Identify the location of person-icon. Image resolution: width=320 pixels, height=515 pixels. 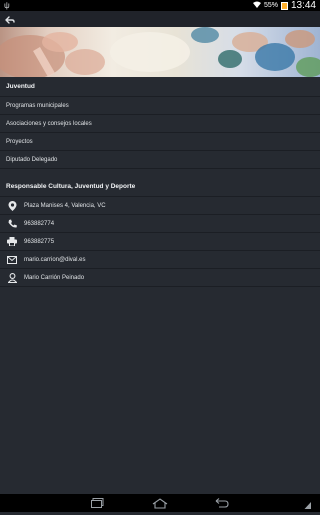
(12, 278).